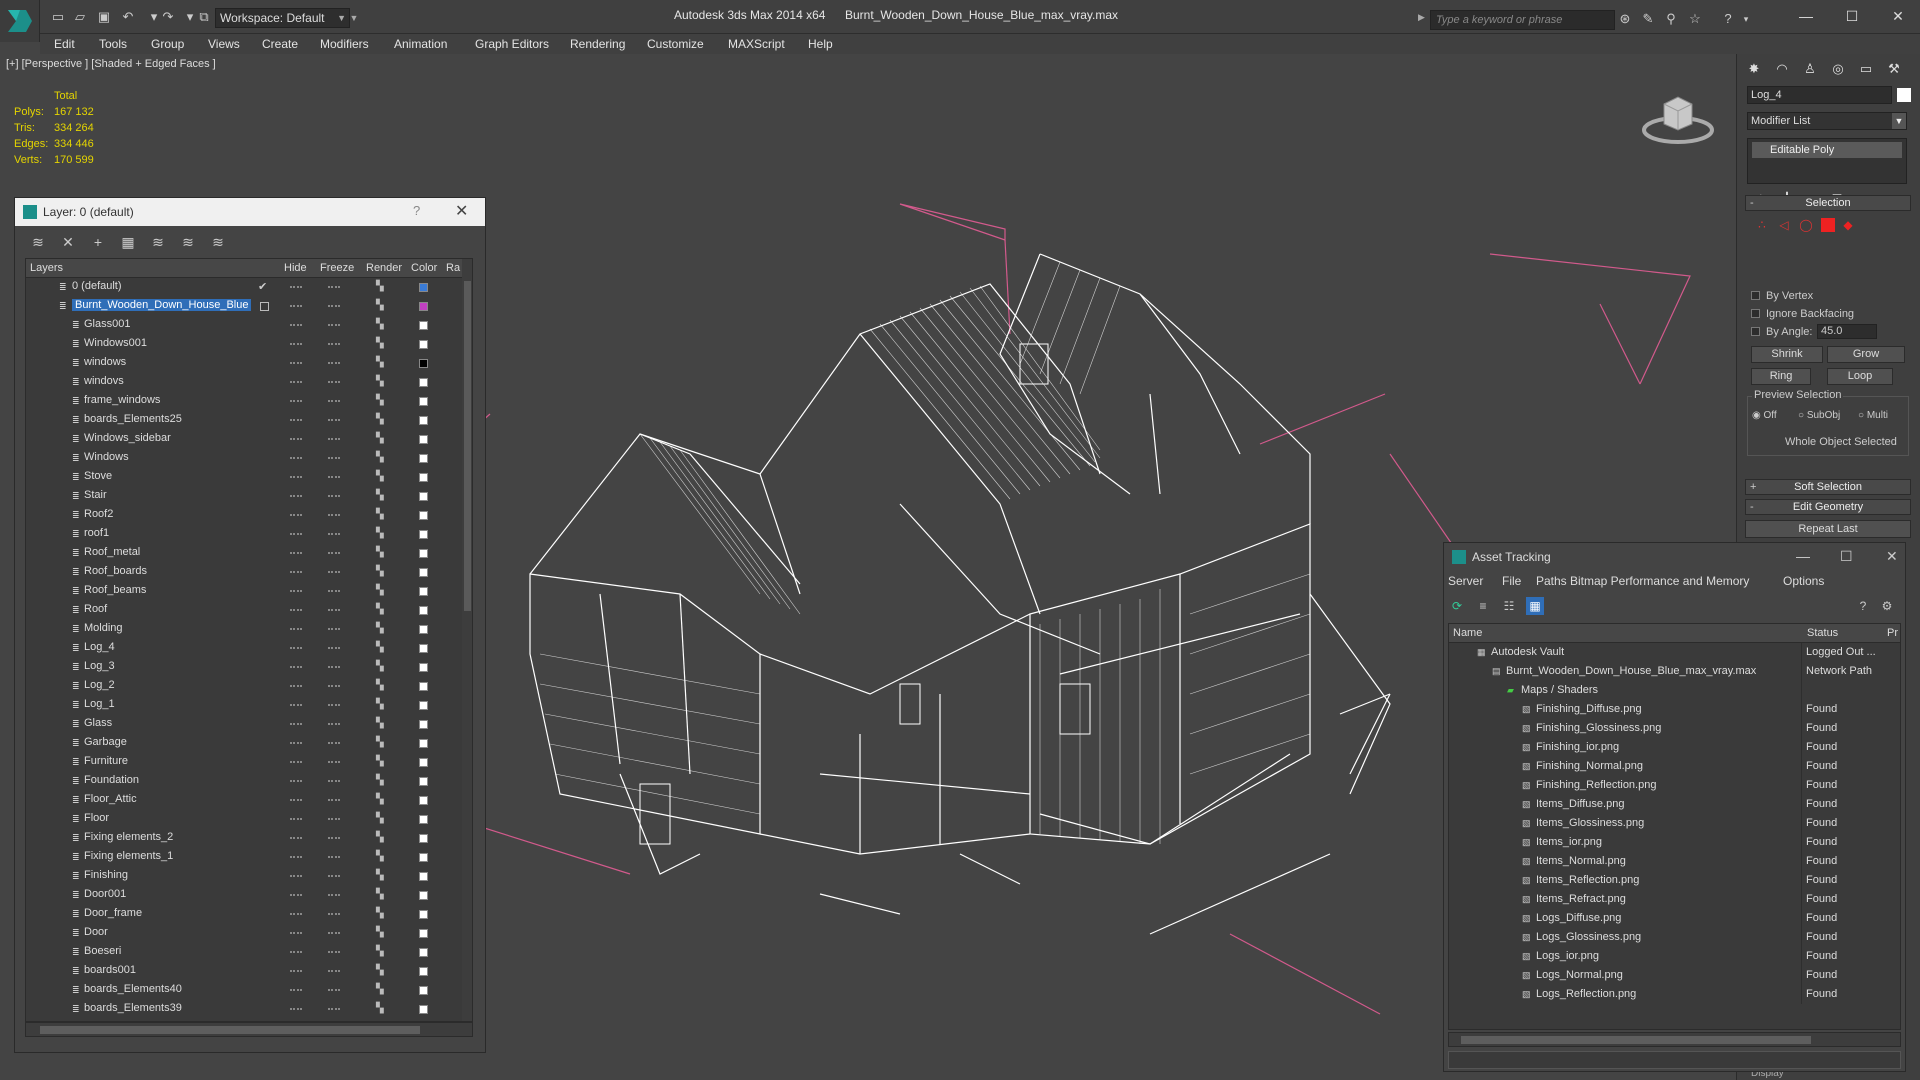  What do you see at coordinates (244, 876) in the screenshot?
I see `layer-row: ≣ Finishing ▚` at bounding box center [244, 876].